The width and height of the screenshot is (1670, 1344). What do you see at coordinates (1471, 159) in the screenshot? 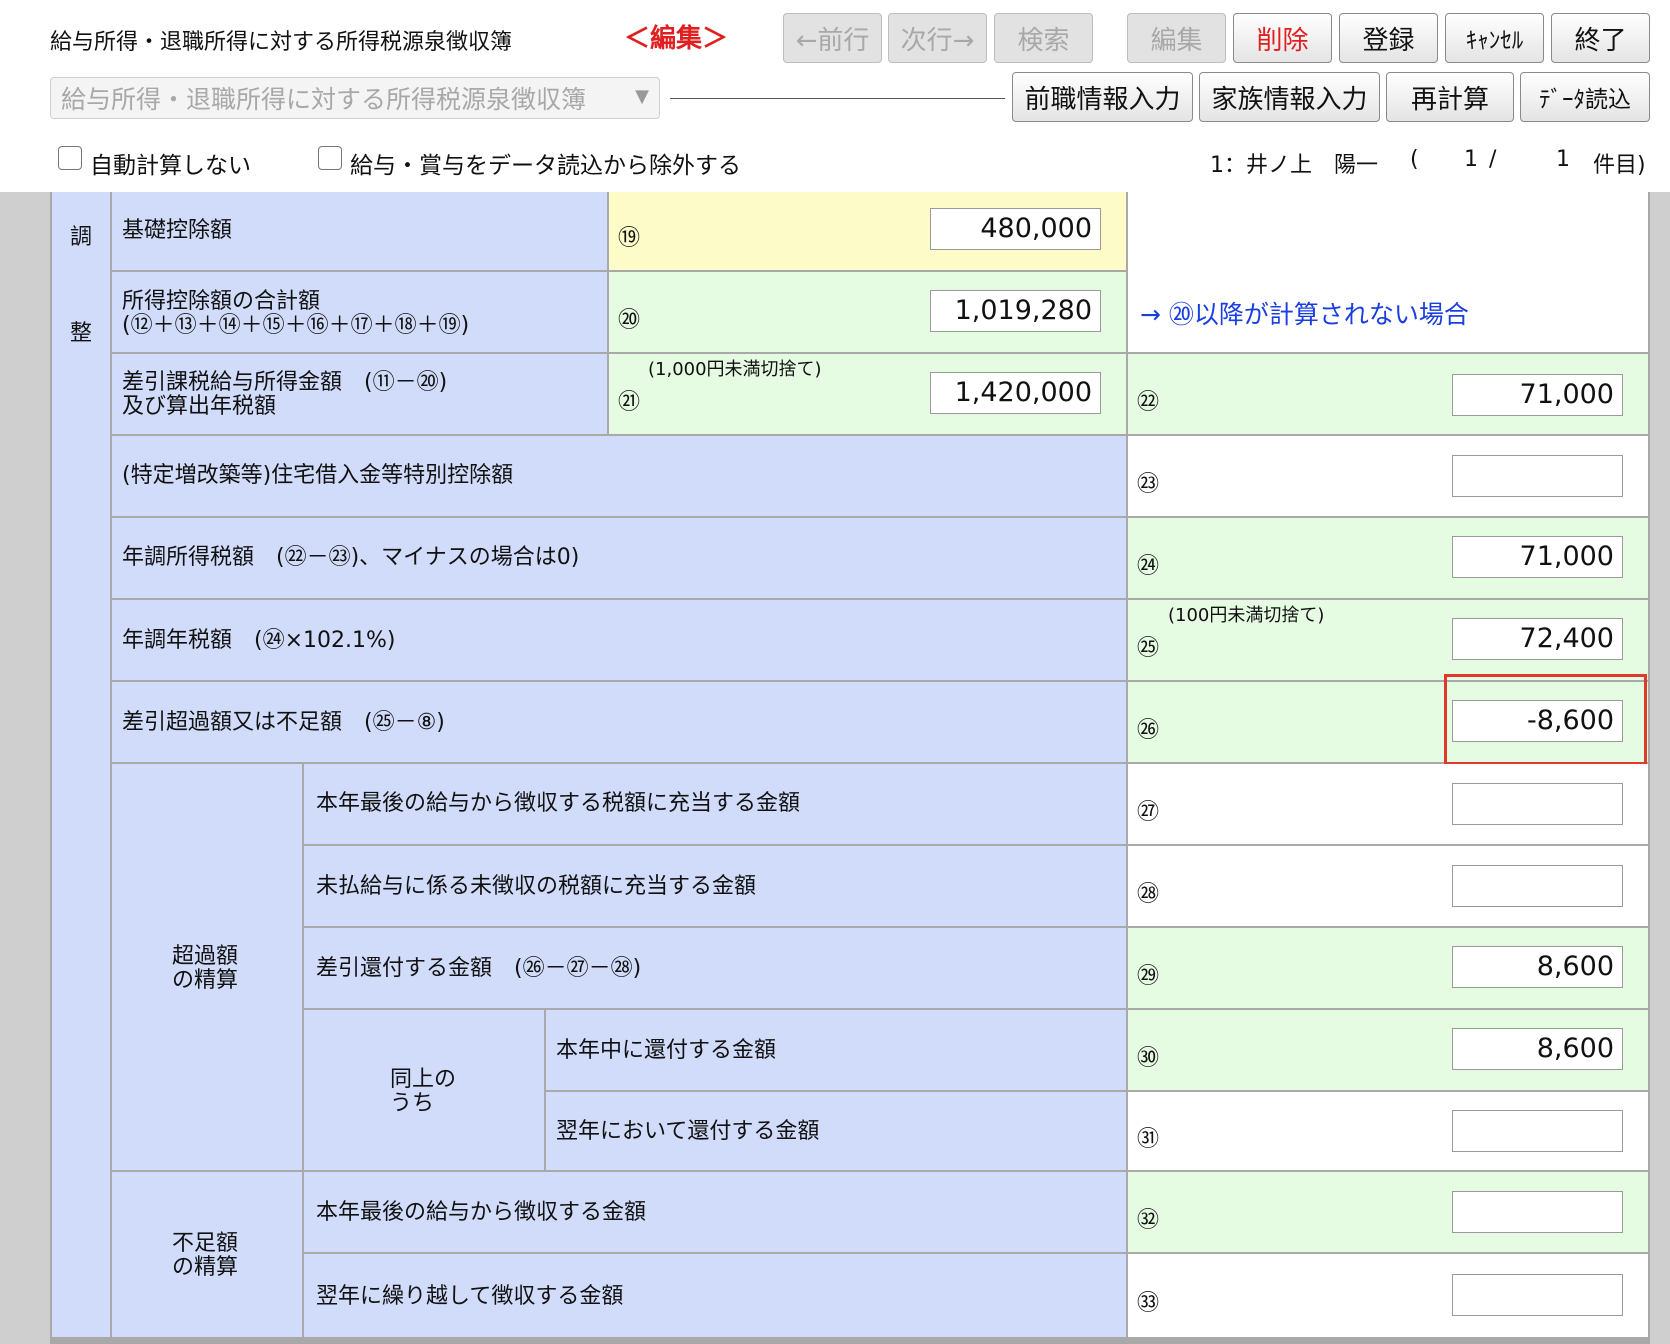
I see `record-current: 1` at bounding box center [1471, 159].